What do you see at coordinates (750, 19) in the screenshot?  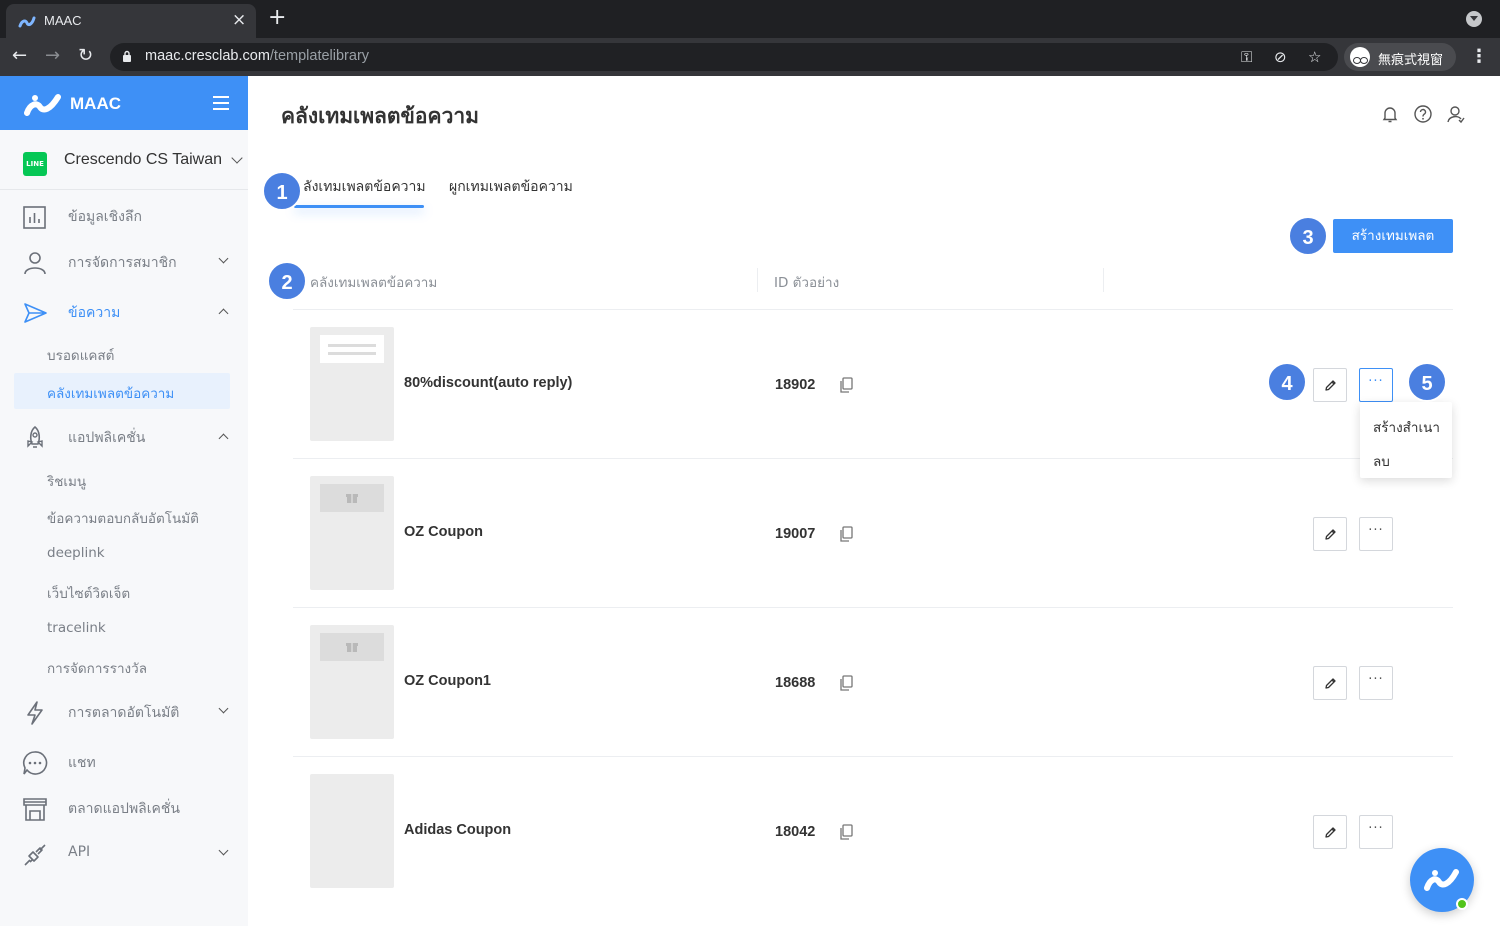 I see `browser-tab-strip: MAAC × +` at bounding box center [750, 19].